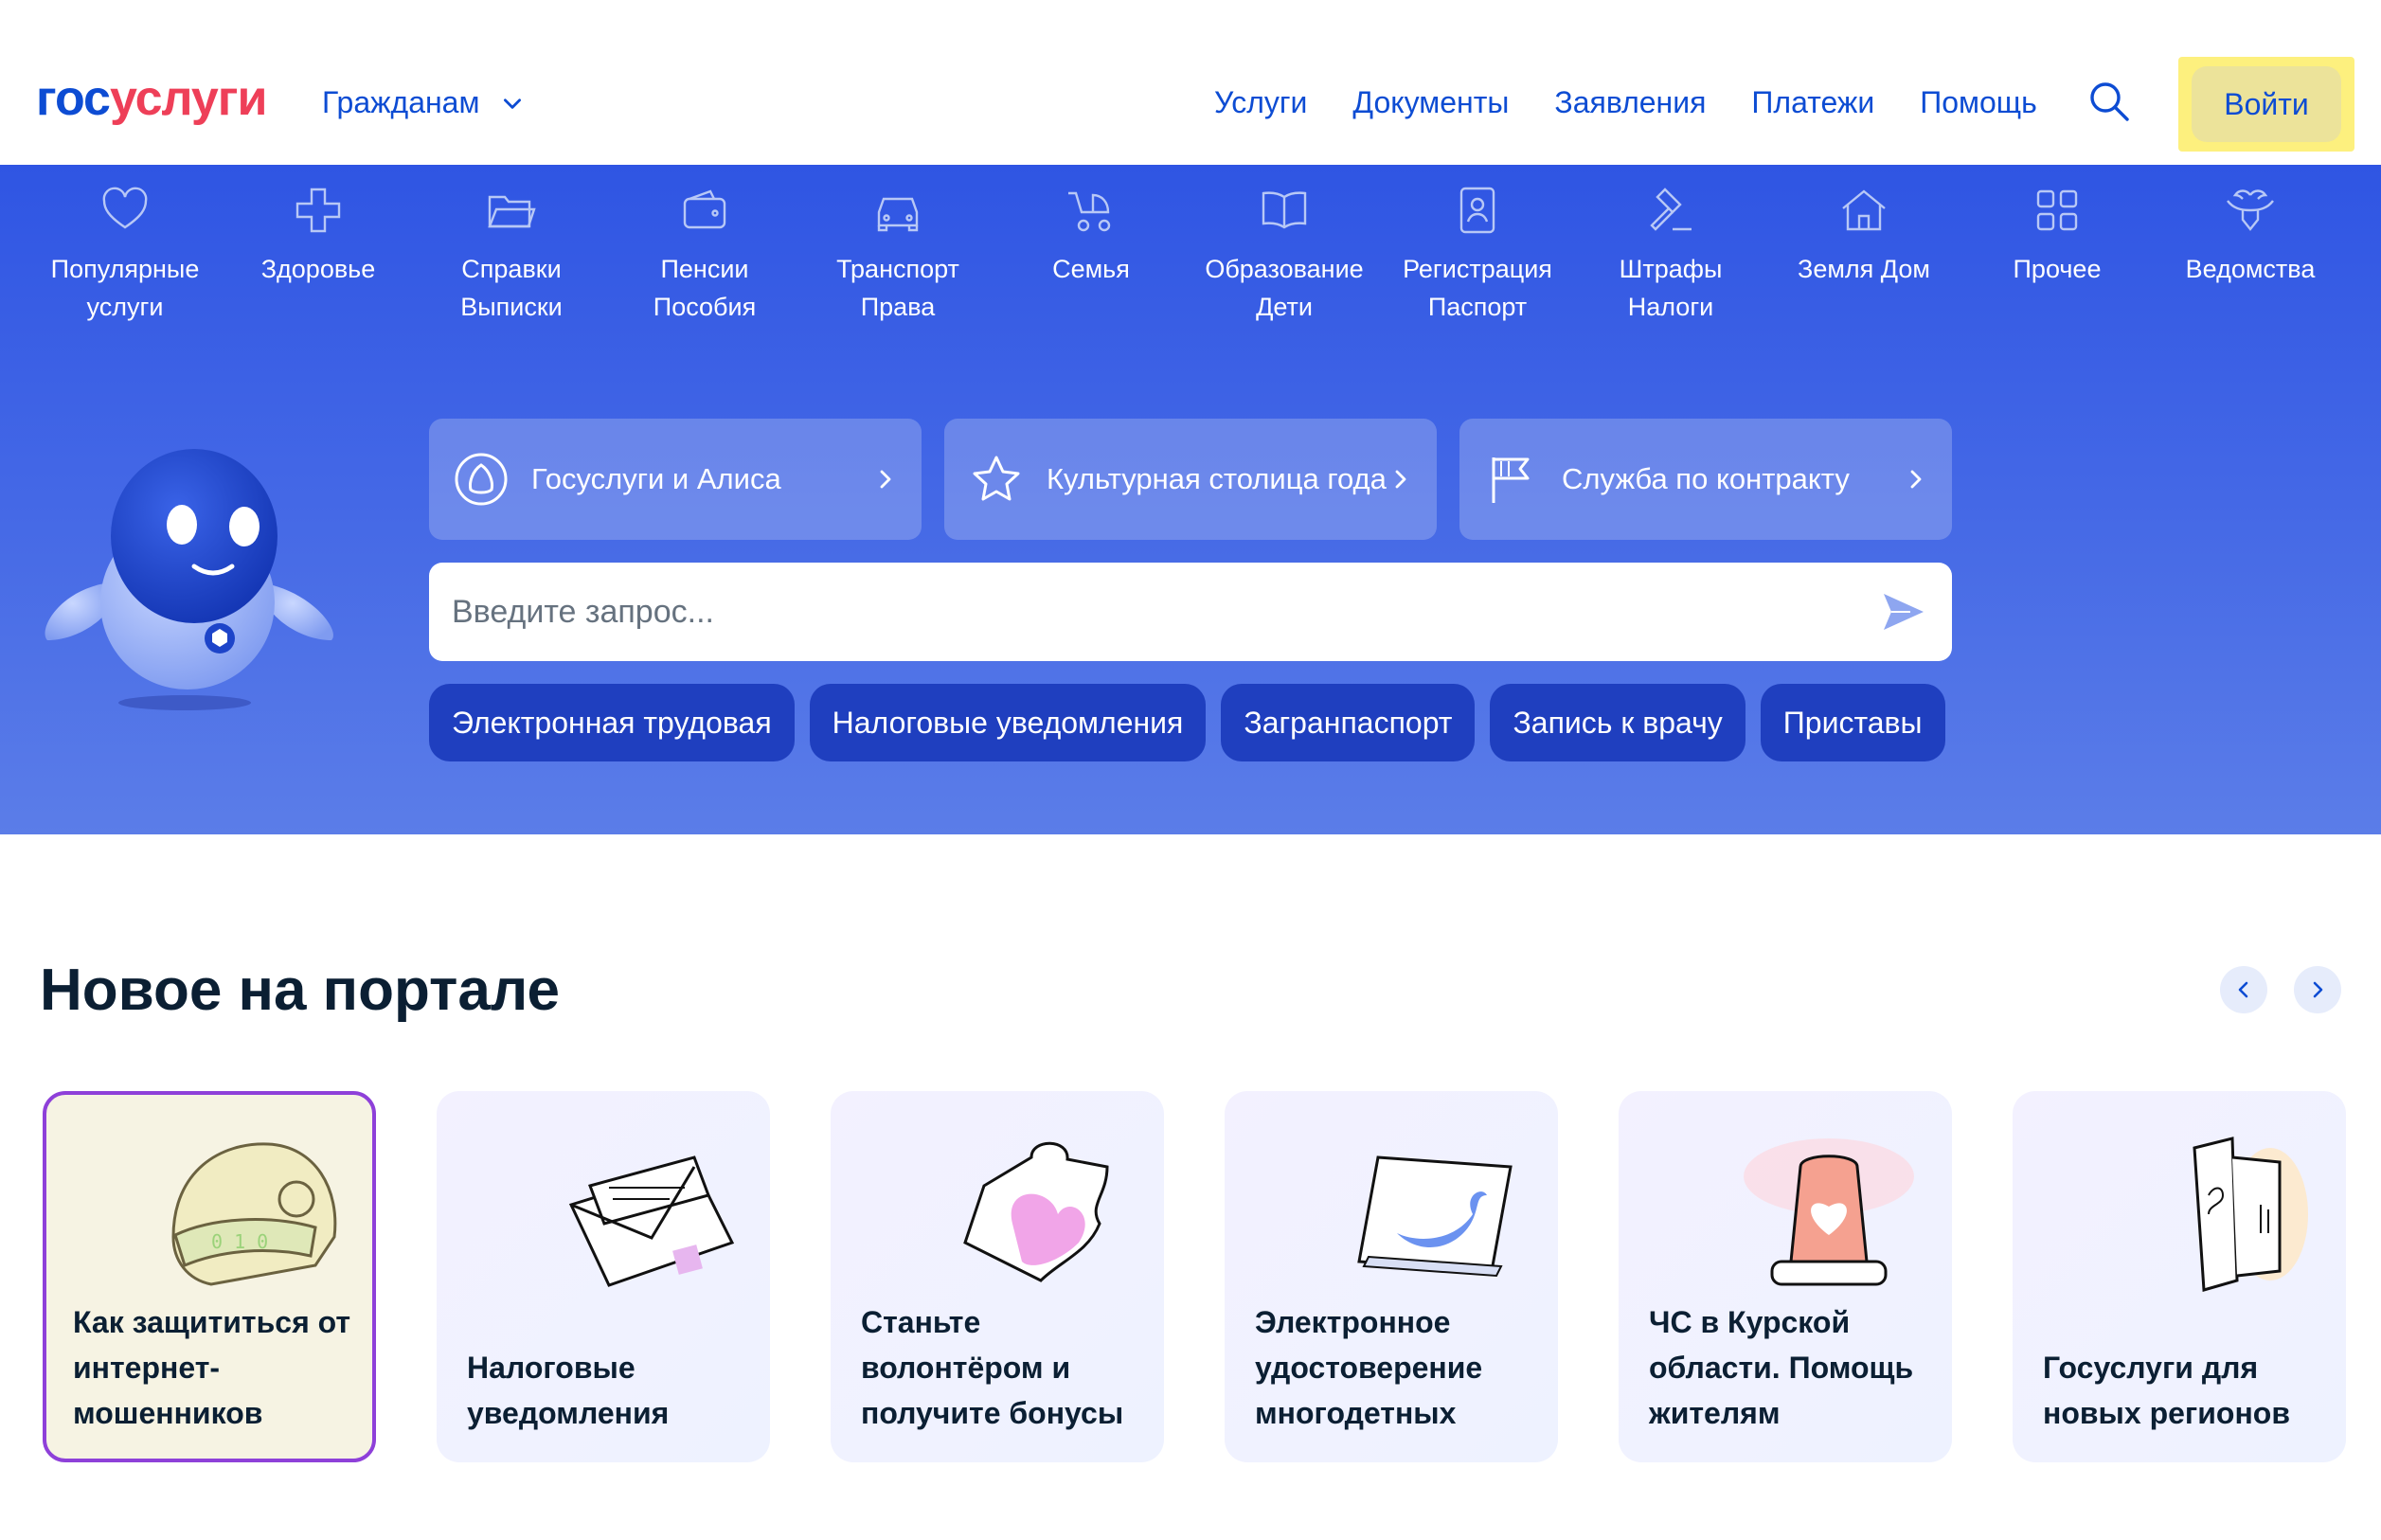  I want to click on nav-payments: Платежи, so click(1812, 103).